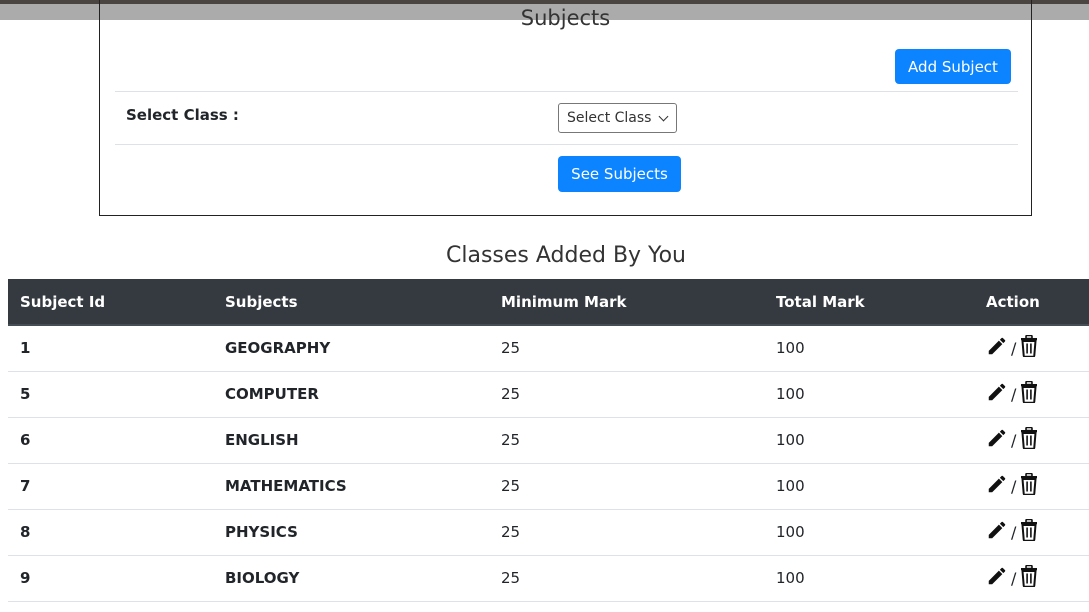 This screenshot has width=1089, height=612. I want to click on table-row: 7 MATHEMATICS 25 100 /, so click(548, 486).